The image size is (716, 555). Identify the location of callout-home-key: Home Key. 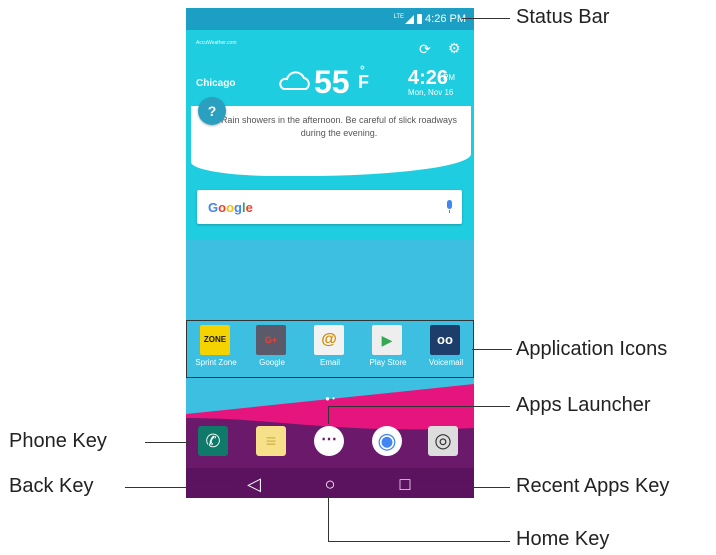
(563, 539).